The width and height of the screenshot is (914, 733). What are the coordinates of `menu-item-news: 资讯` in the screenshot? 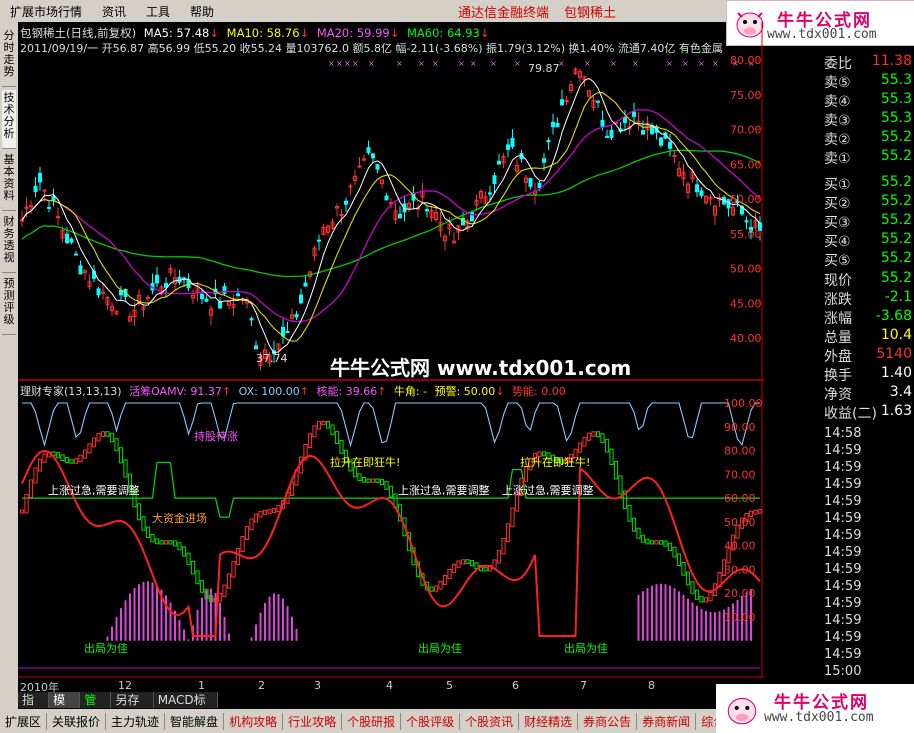 It's located at (114, 11).